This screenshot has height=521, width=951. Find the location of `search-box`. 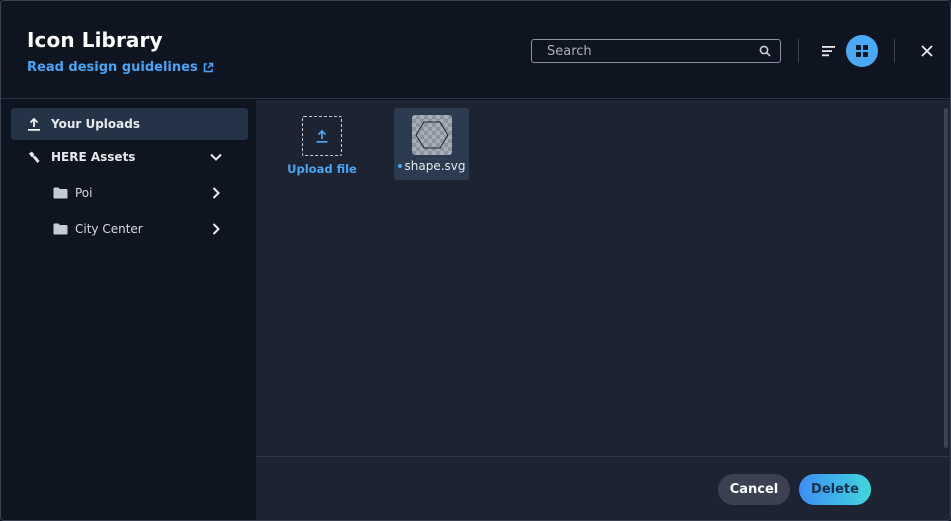

search-box is located at coordinates (656, 51).